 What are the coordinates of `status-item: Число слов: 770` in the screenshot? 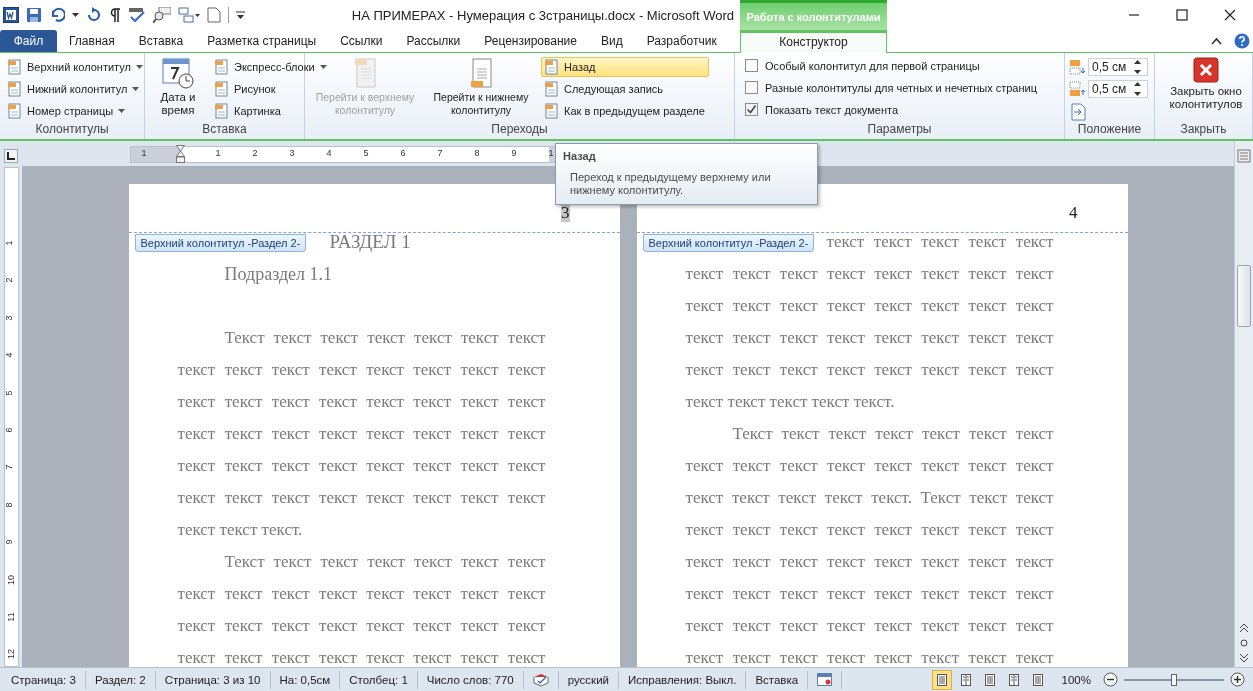 It's located at (470, 679).